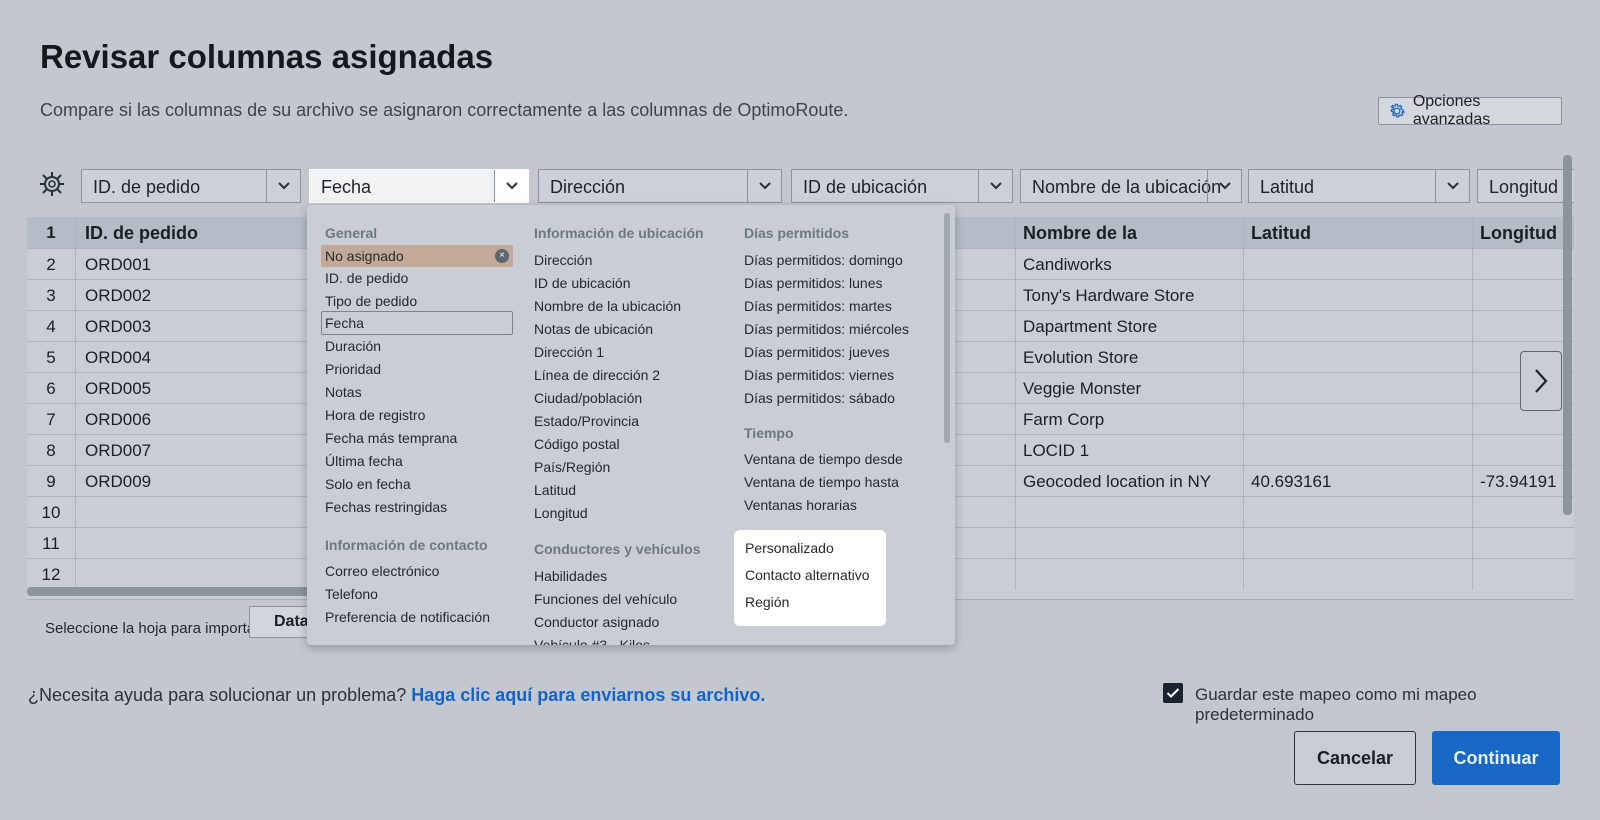  Describe the element at coordinates (577, 444) in the screenshot. I see `dropdown-item: Código postal` at that location.